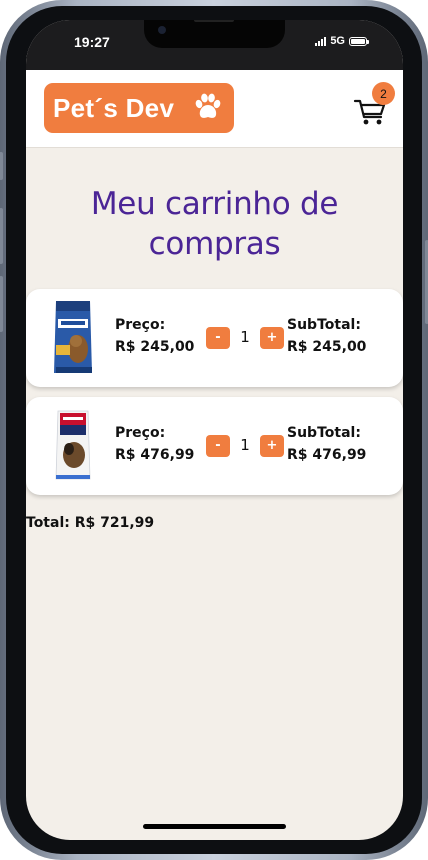  What do you see at coordinates (90, 523) in the screenshot?
I see `cart-total: Total: R$ 721,99` at bounding box center [90, 523].